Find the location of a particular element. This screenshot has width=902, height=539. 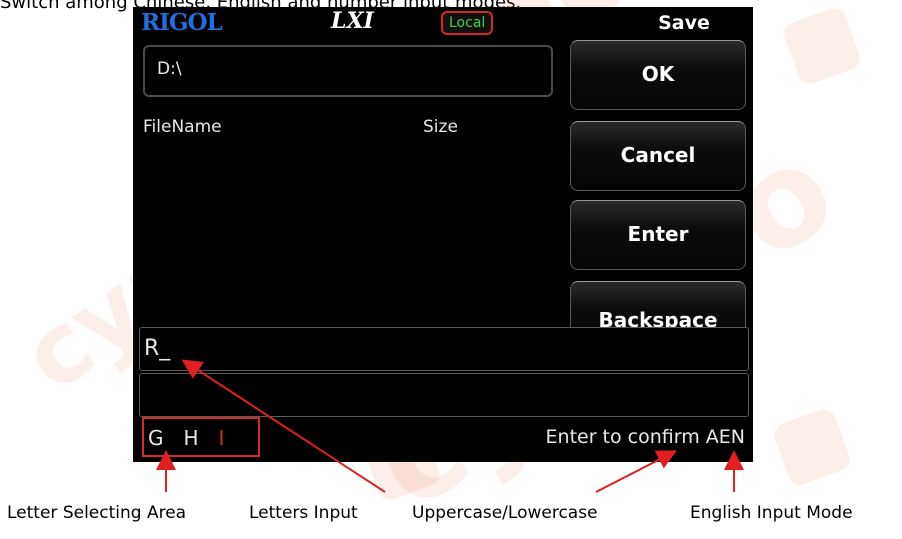

label-letter-selecting-area: Letter Selecting Area is located at coordinates (97, 513).